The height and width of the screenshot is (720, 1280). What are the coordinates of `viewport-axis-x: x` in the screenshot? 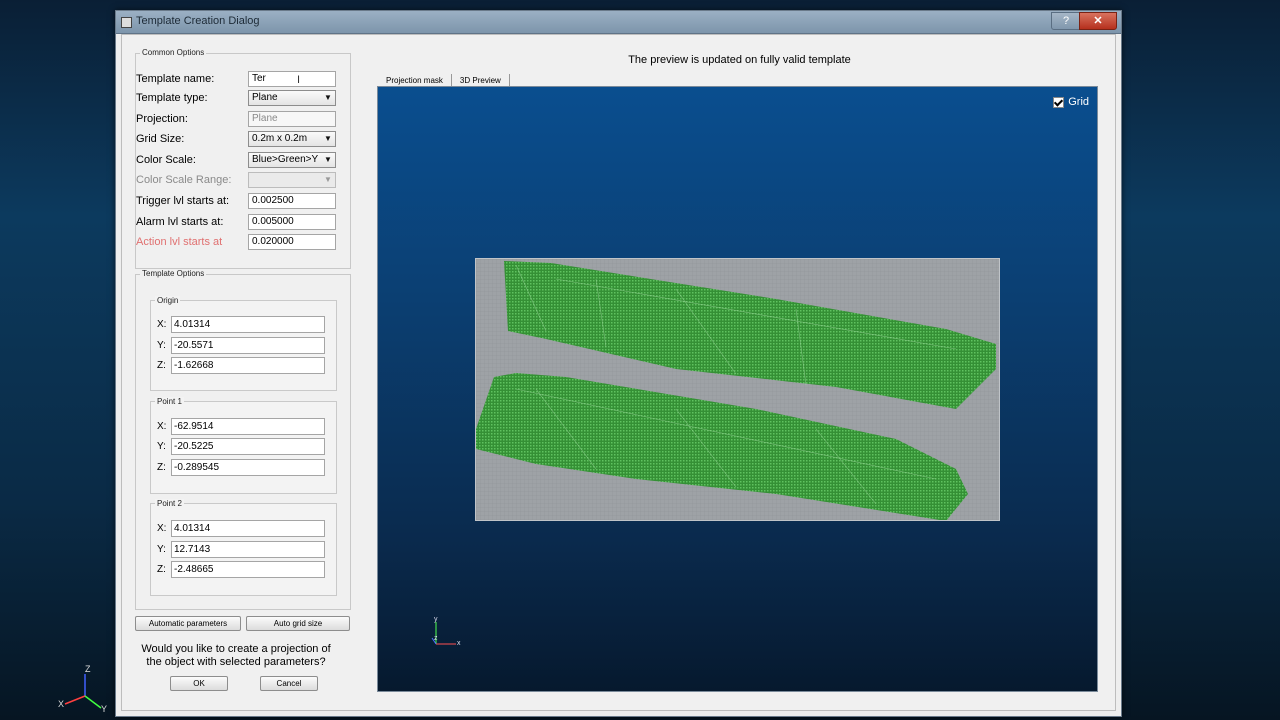 It's located at (459, 643).